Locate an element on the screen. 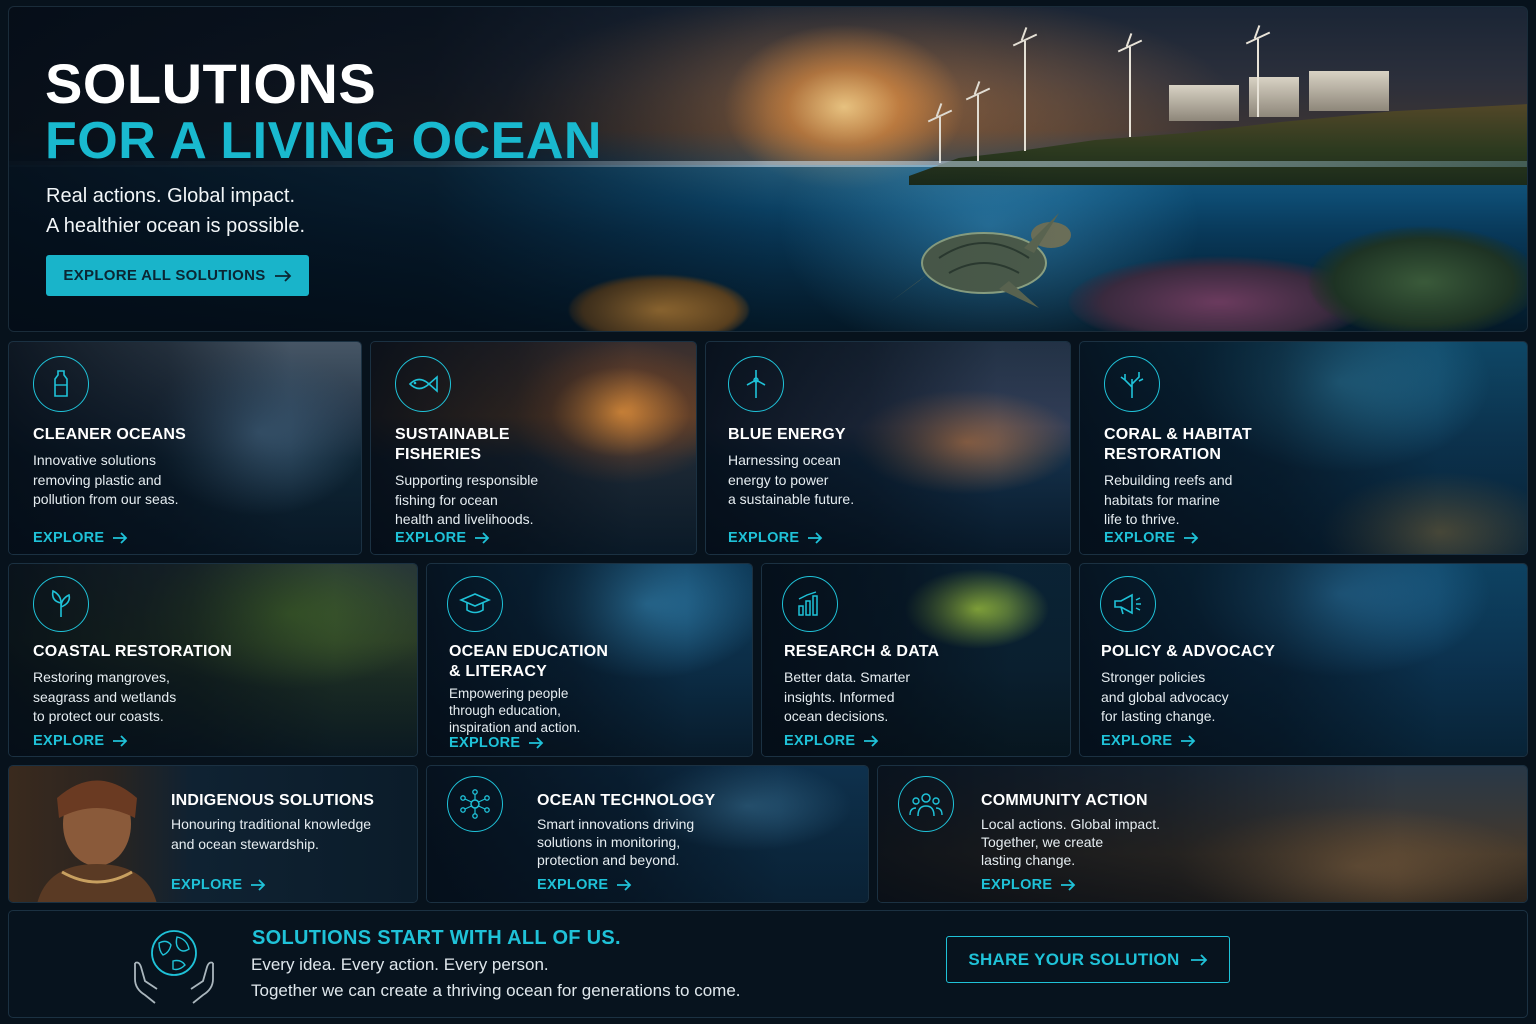 The height and width of the screenshot is (1024, 1536). network-icon is located at coordinates (475, 804).